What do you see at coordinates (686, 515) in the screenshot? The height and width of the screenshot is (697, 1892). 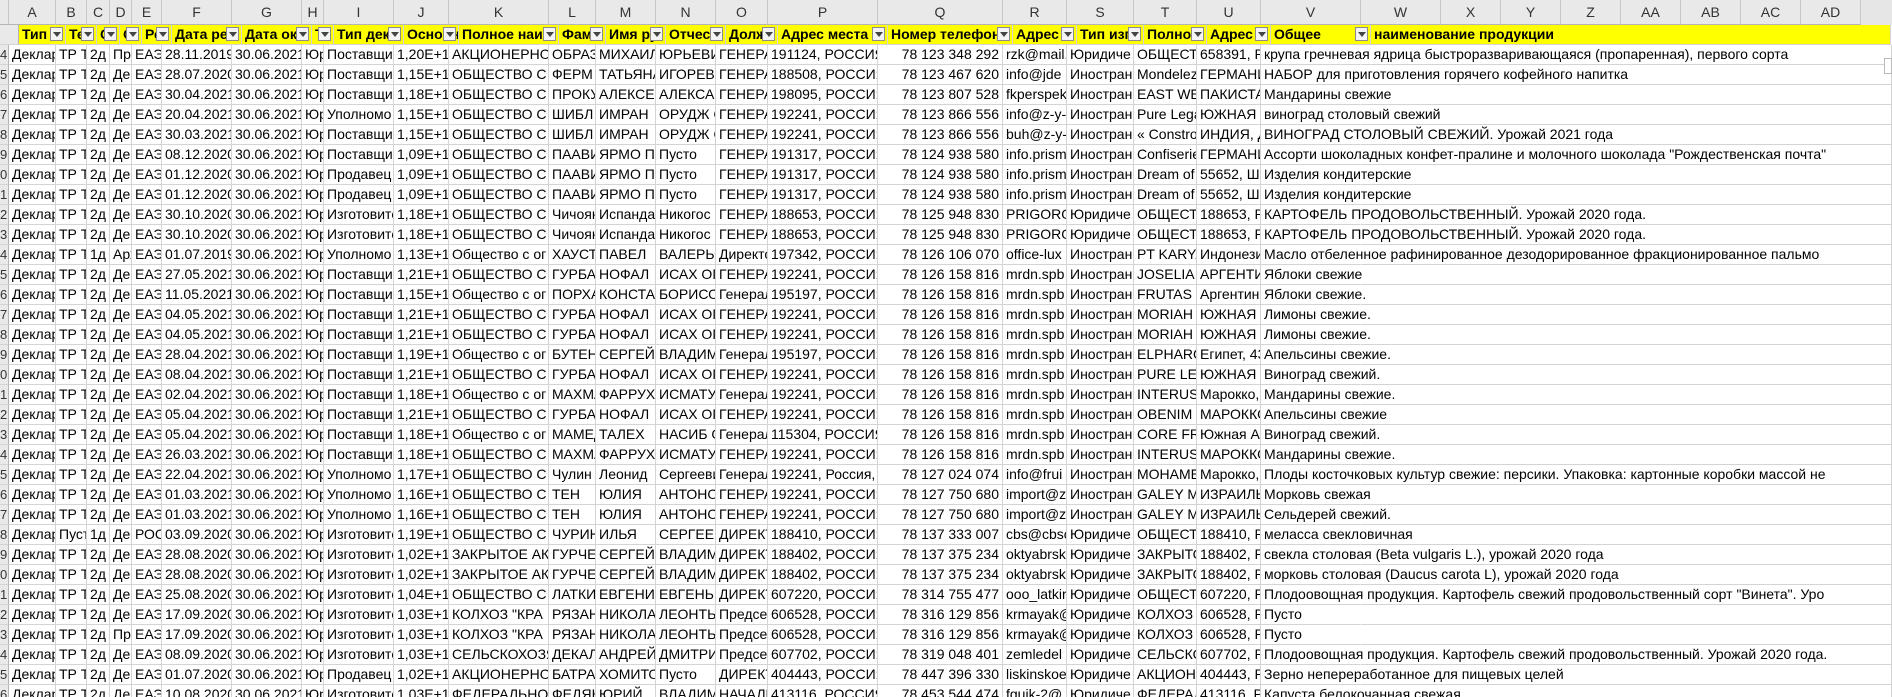 I see `table-cell: АНТОНОВ` at bounding box center [686, 515].